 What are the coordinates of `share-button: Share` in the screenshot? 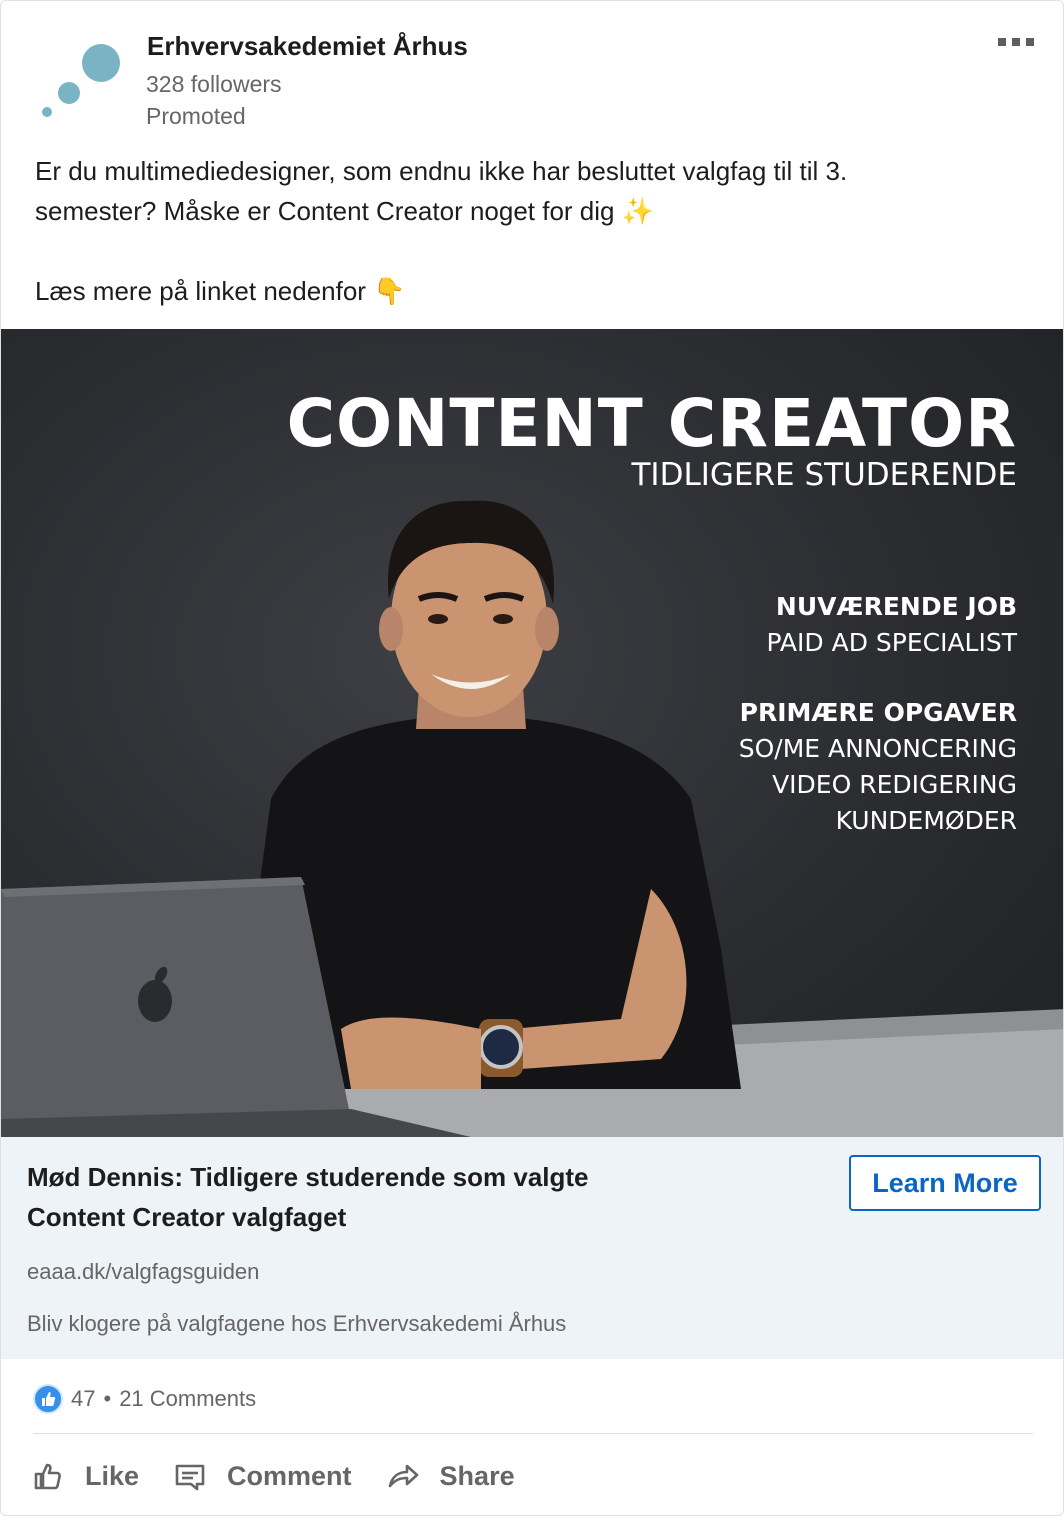 It's located at (450, 1476).